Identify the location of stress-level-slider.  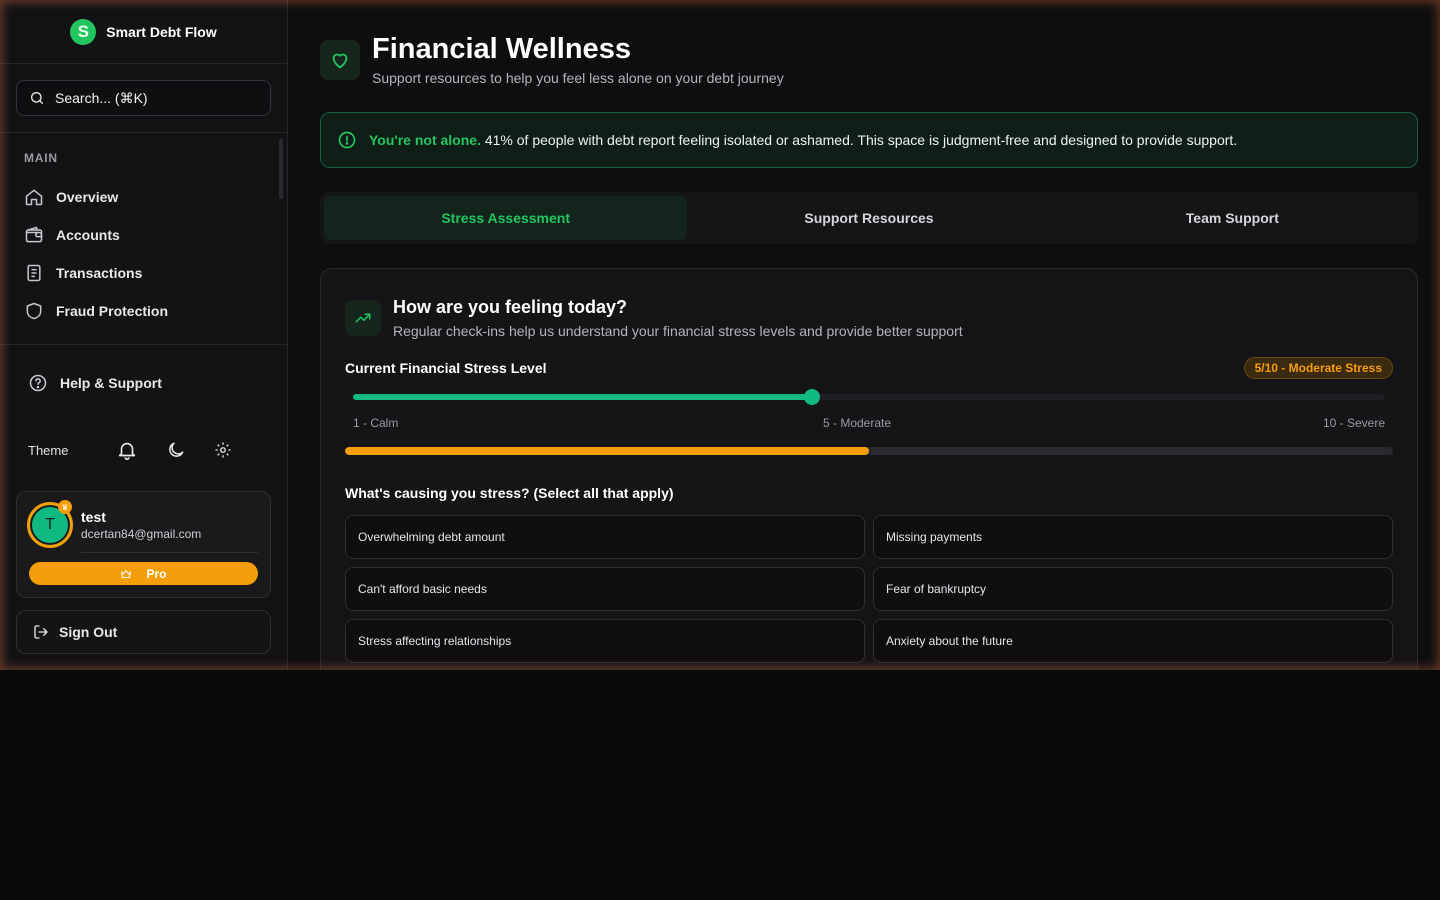
(869, 397).